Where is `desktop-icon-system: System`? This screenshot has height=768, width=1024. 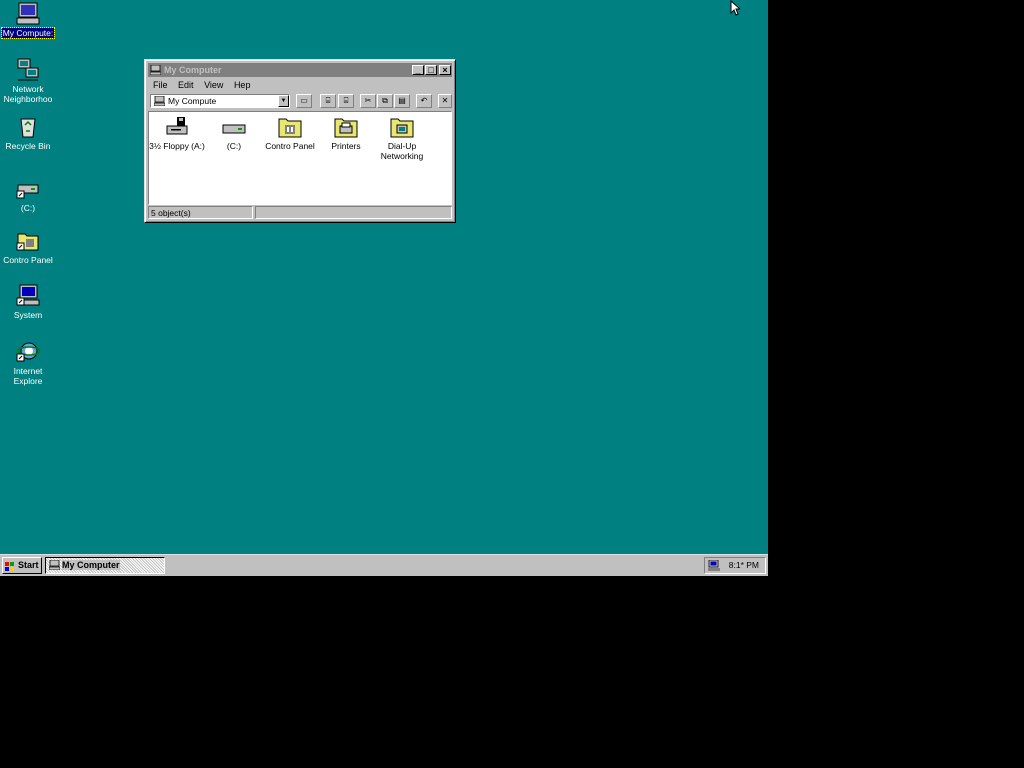 desktop-icon-system: System is located at coordinates (29, 302).